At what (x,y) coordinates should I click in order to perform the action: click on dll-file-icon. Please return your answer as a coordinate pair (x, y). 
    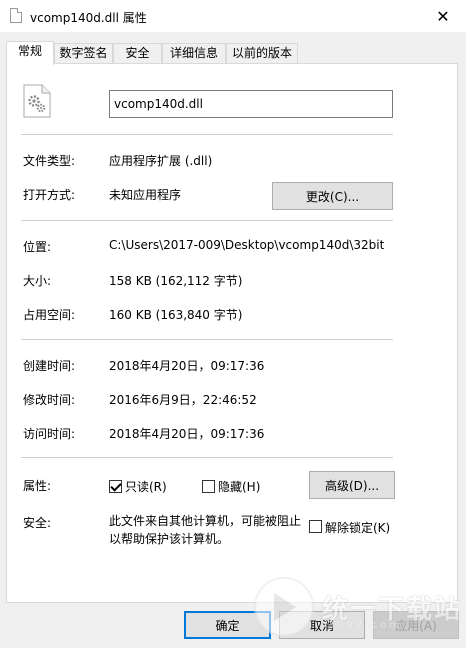
    Looking at the image, I should click on (37, 101).